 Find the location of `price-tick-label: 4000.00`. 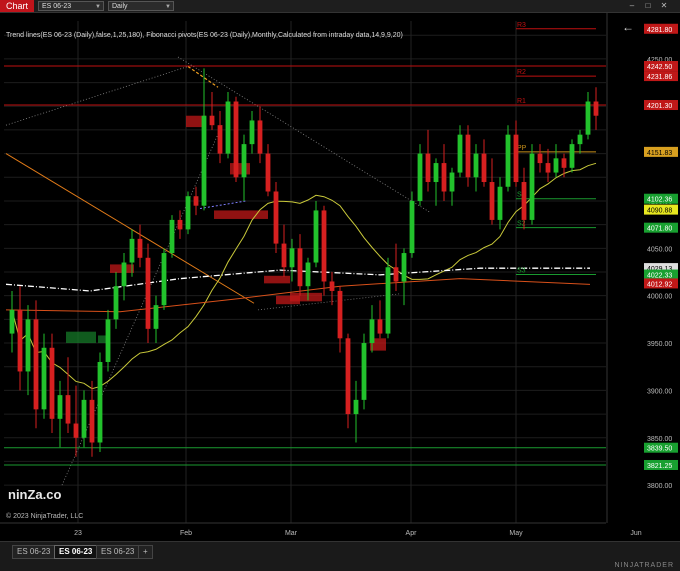

price-tick-label: 4000.00 is located at coordinates (659, 297).